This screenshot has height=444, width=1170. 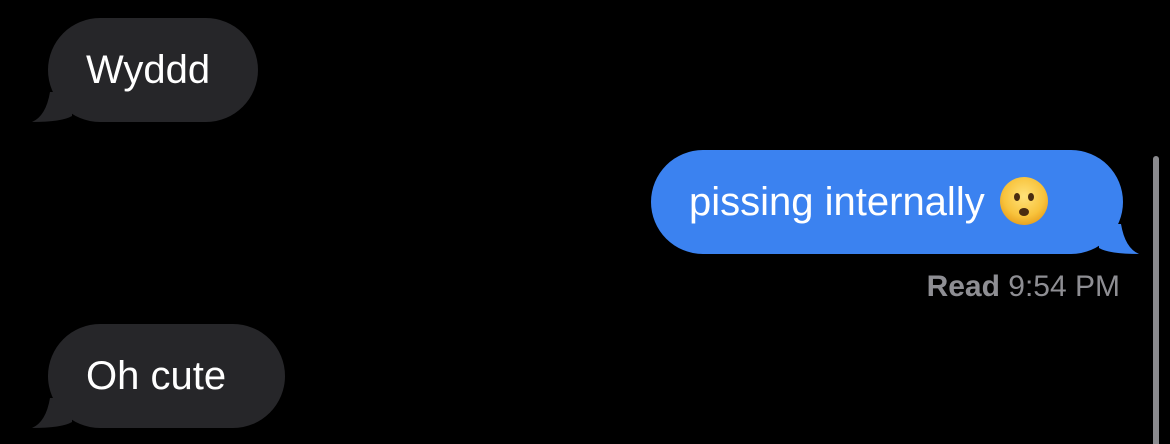 I want to click on message-text: Wyddd, so click(x=148, y=70).